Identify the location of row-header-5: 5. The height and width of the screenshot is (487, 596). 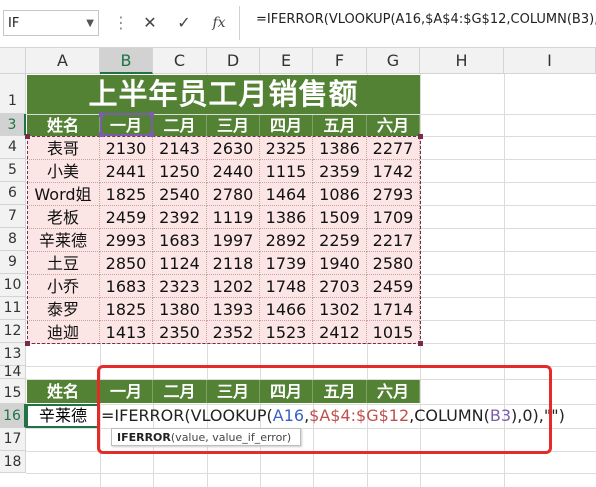
(13, 170).